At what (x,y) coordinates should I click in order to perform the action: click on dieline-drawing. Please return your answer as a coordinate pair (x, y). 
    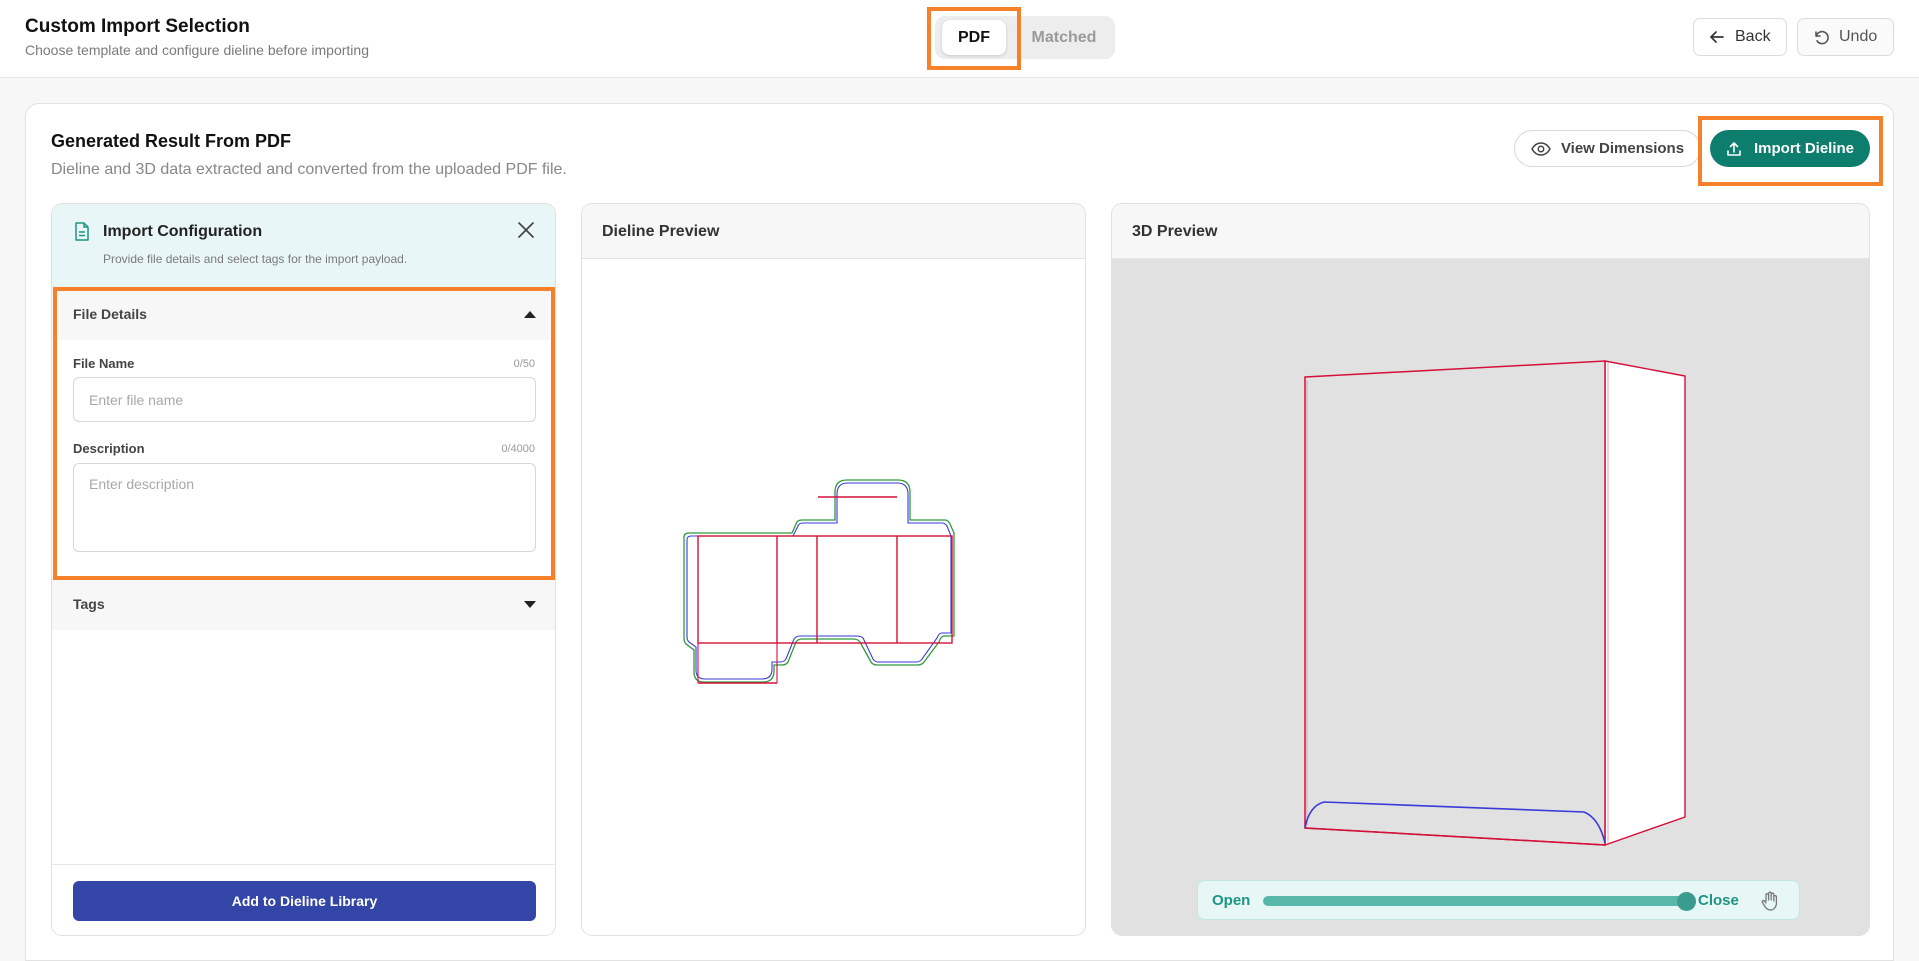
    Looking at the image, I should click on (819, 581).